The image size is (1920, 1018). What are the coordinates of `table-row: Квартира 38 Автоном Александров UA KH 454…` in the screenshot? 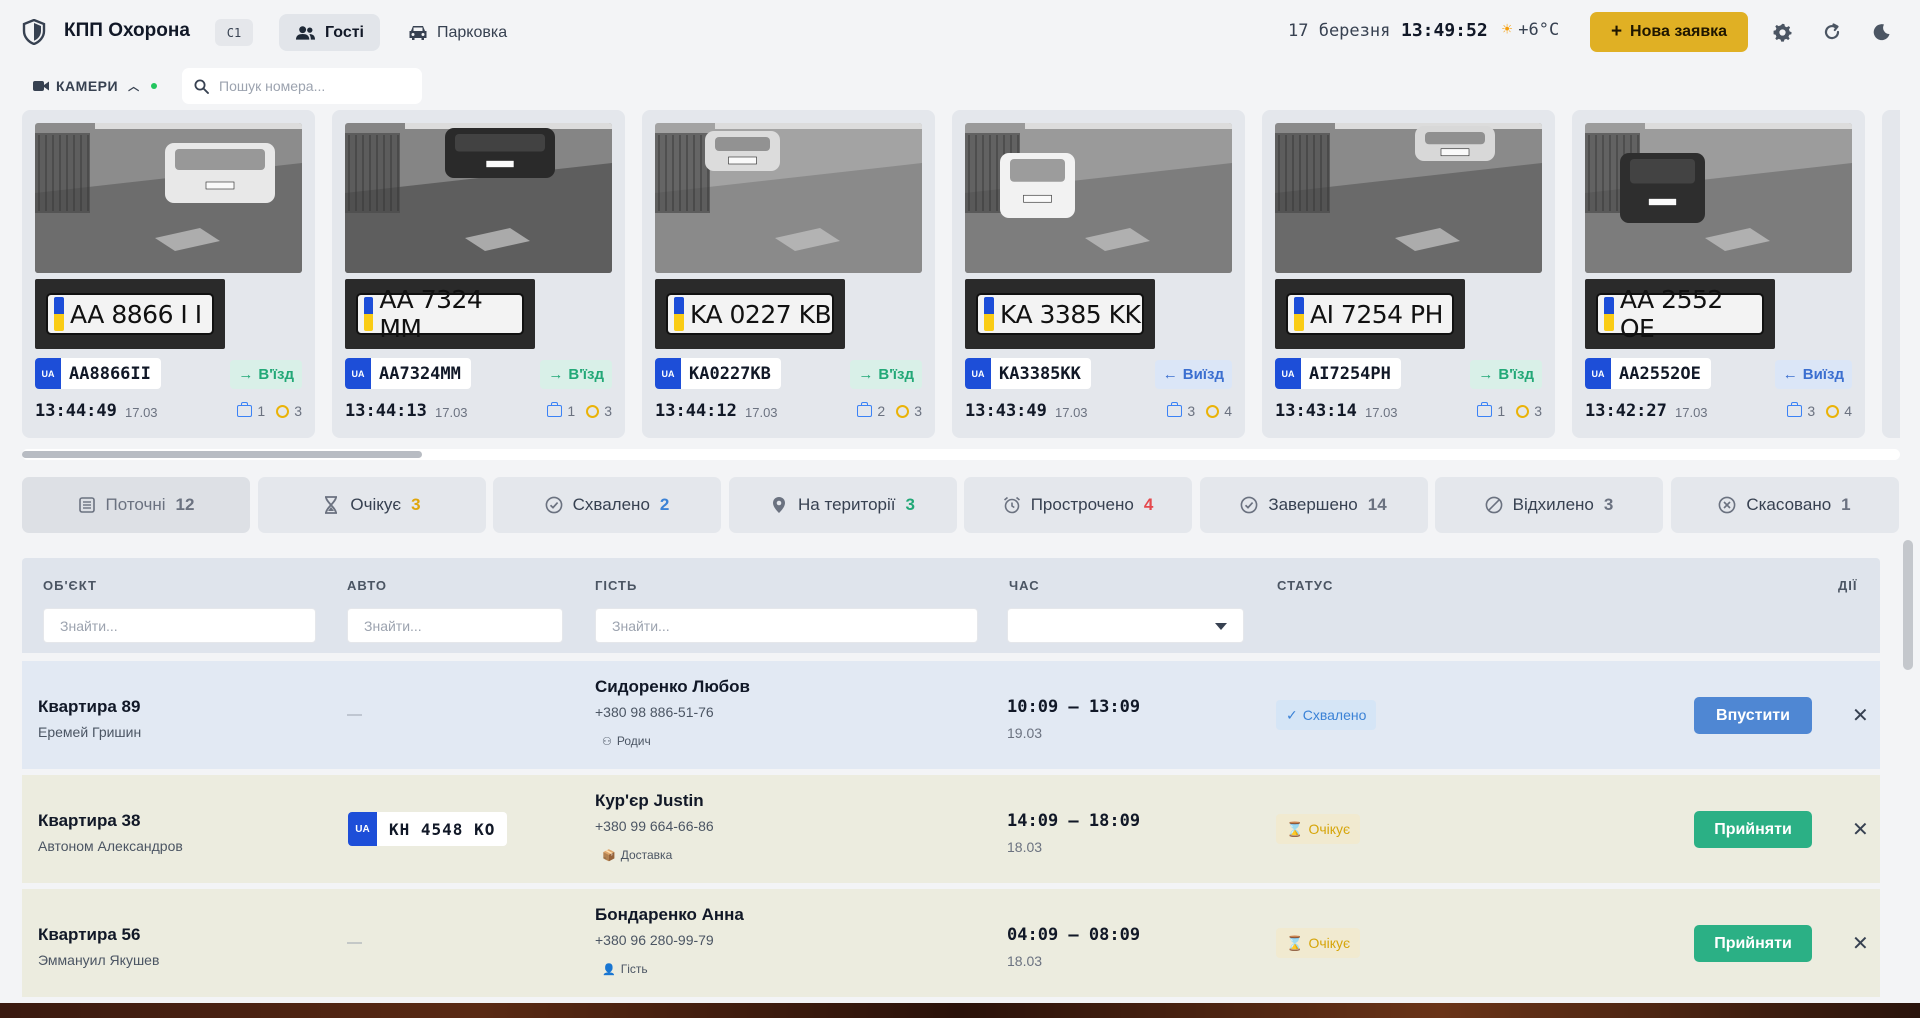 It's located at (951, 829).